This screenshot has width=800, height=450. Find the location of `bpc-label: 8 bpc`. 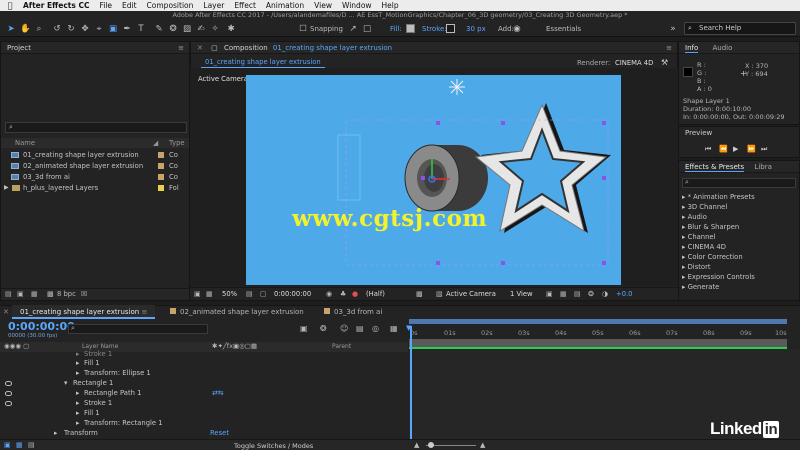

bpc-label: 8 bpc is located at coordinates (66, 294).